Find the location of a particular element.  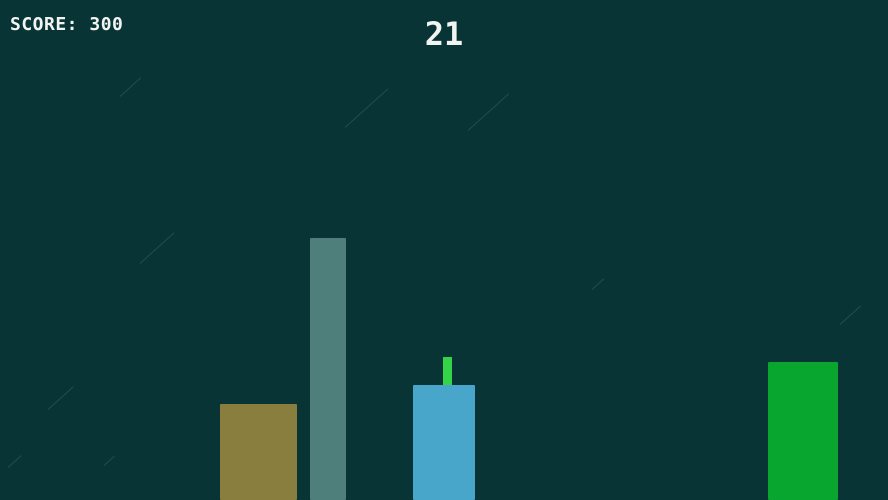

blue-platform is located at coordinates (444, 442).